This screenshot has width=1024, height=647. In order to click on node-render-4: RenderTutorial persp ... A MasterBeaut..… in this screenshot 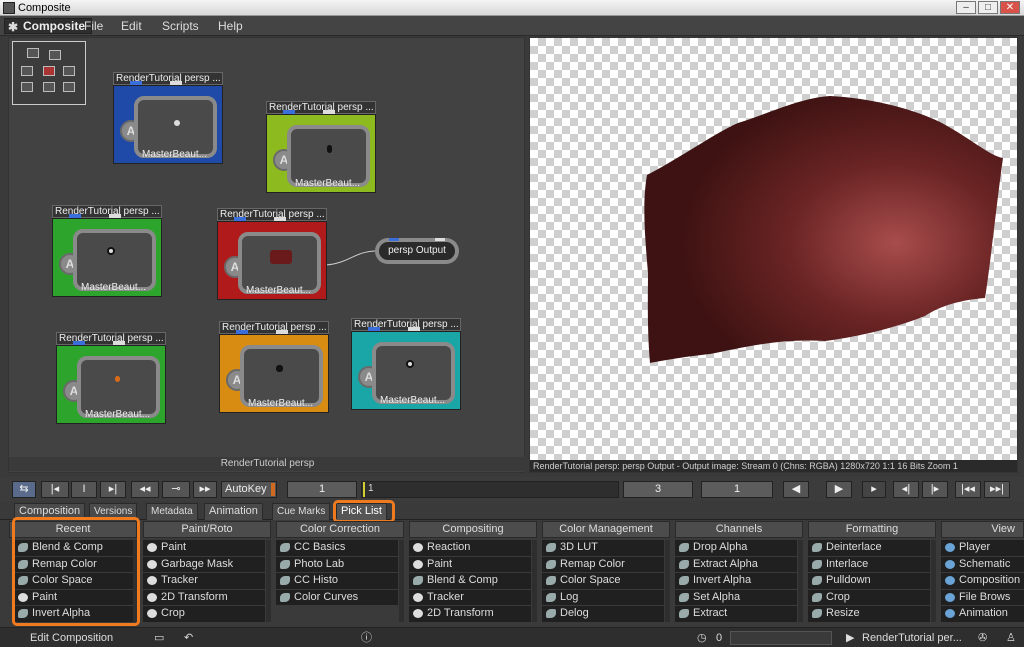, I will do `click(272, 254)`.